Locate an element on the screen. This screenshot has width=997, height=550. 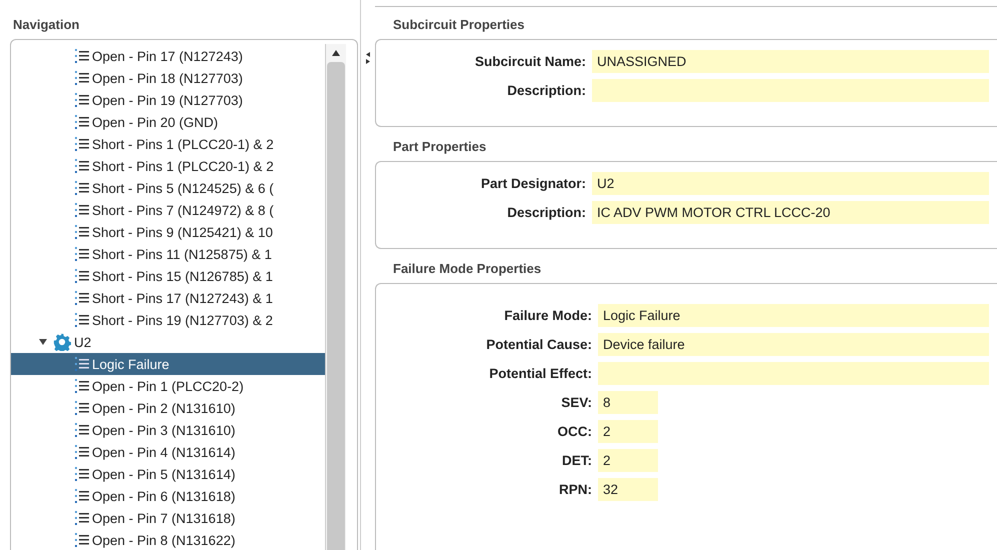
tree-item: Open - Pin 20 (GND) is located at coordinates (168, 122).